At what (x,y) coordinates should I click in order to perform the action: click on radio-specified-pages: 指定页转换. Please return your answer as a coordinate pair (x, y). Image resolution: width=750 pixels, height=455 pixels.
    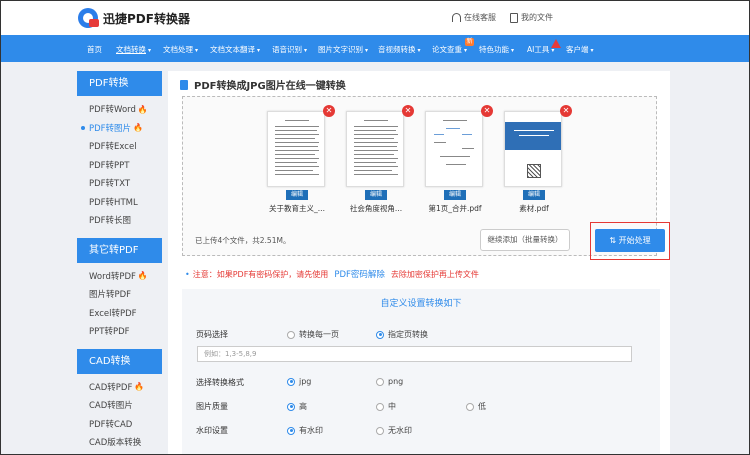
    Looking at the image, I should click on (402, 334).